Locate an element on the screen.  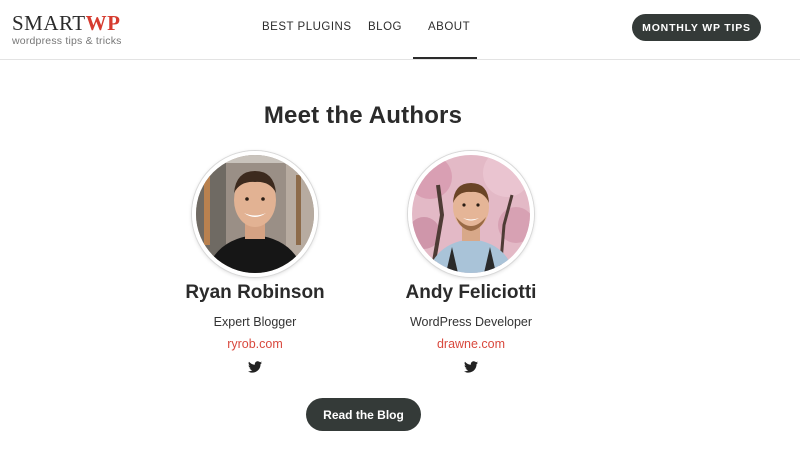
nav-active-indicator is located at coordinates (445, 58).